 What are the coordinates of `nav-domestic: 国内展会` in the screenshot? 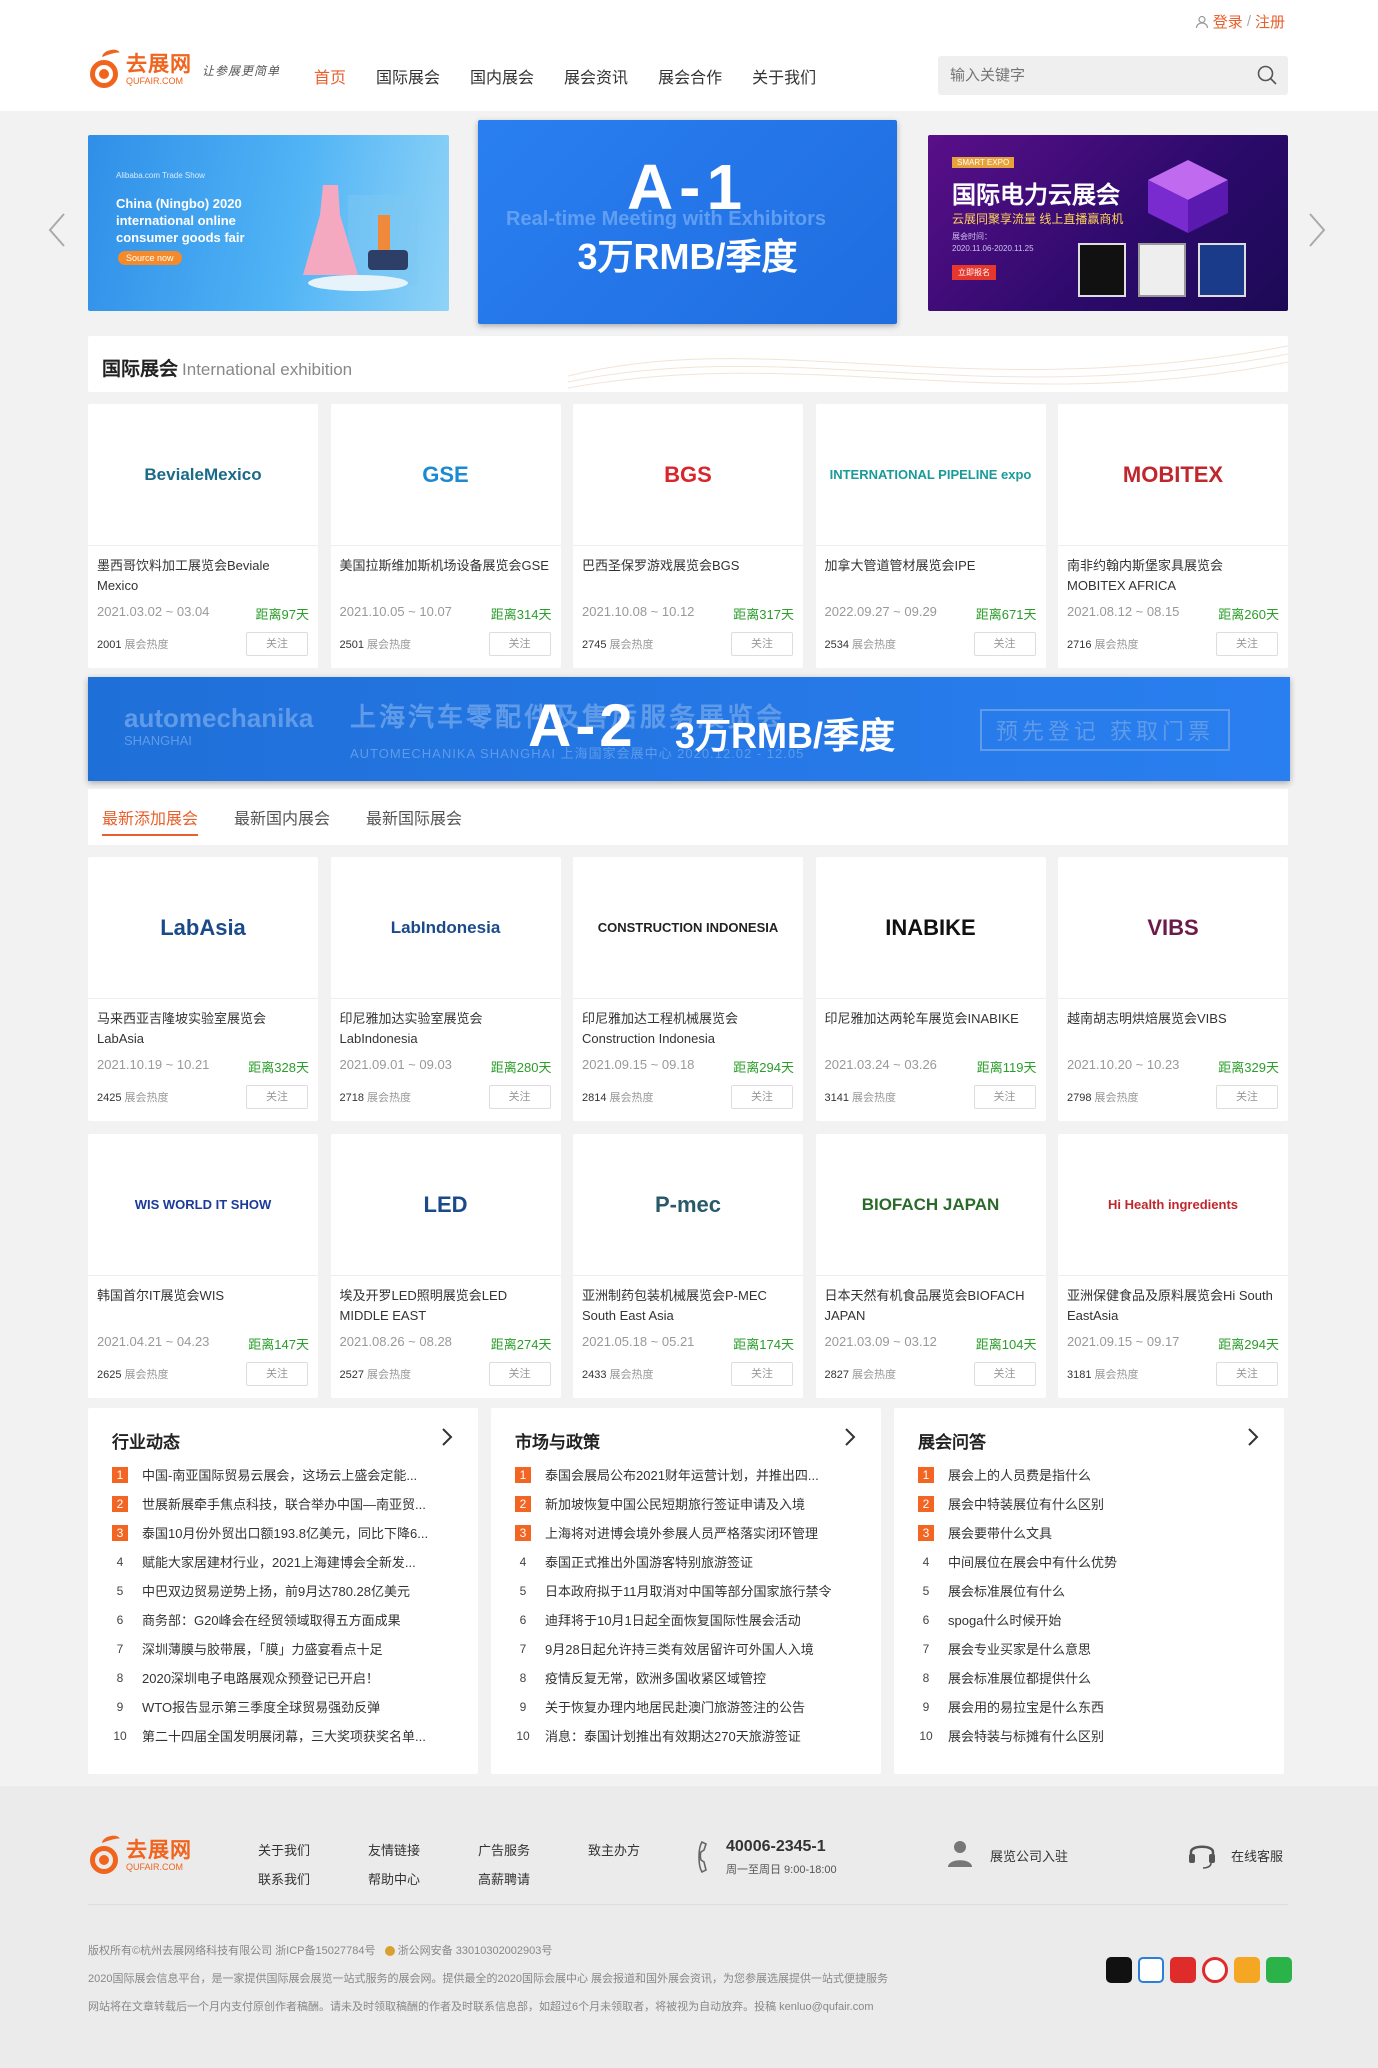 It's located at (502, 76).